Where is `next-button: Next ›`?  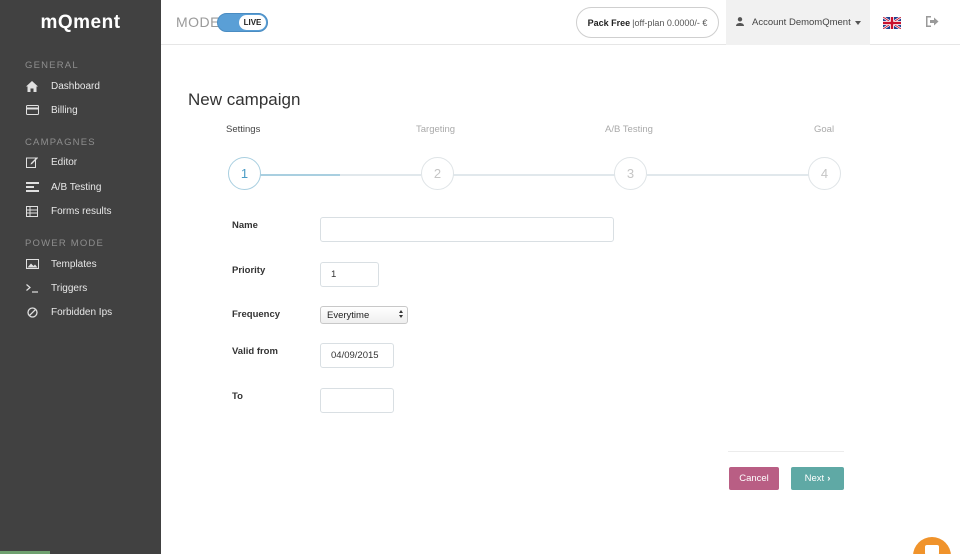
next-button: Next › is located at coordinates (817, 478).